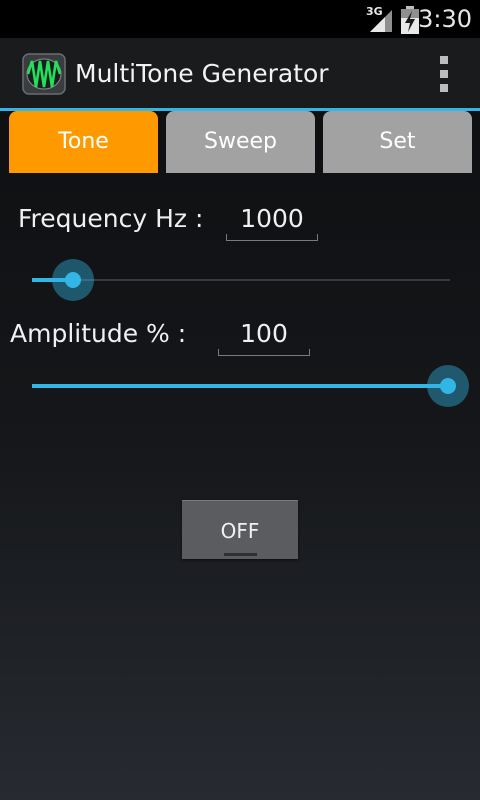 Image resolution: width=480 pixels, height=800 pixels. Describe the element at coordinates (240, 554) in the screenshot. I see `toggle-indicator` at that location.